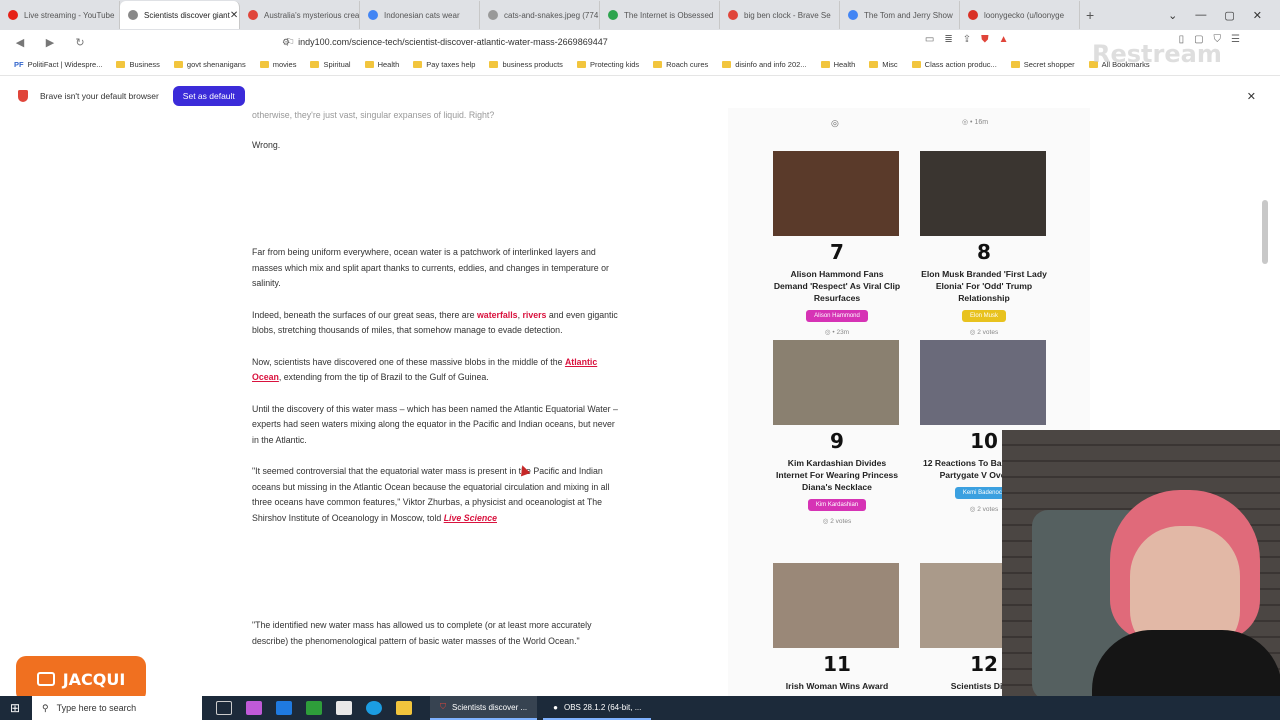 Image resolution: width=1280 pixels, height=720 pixels. What do you see at coordinates (284, 64) in the screenshot?
I see `bookmark-label: movies` at bounding box center [284, 64].